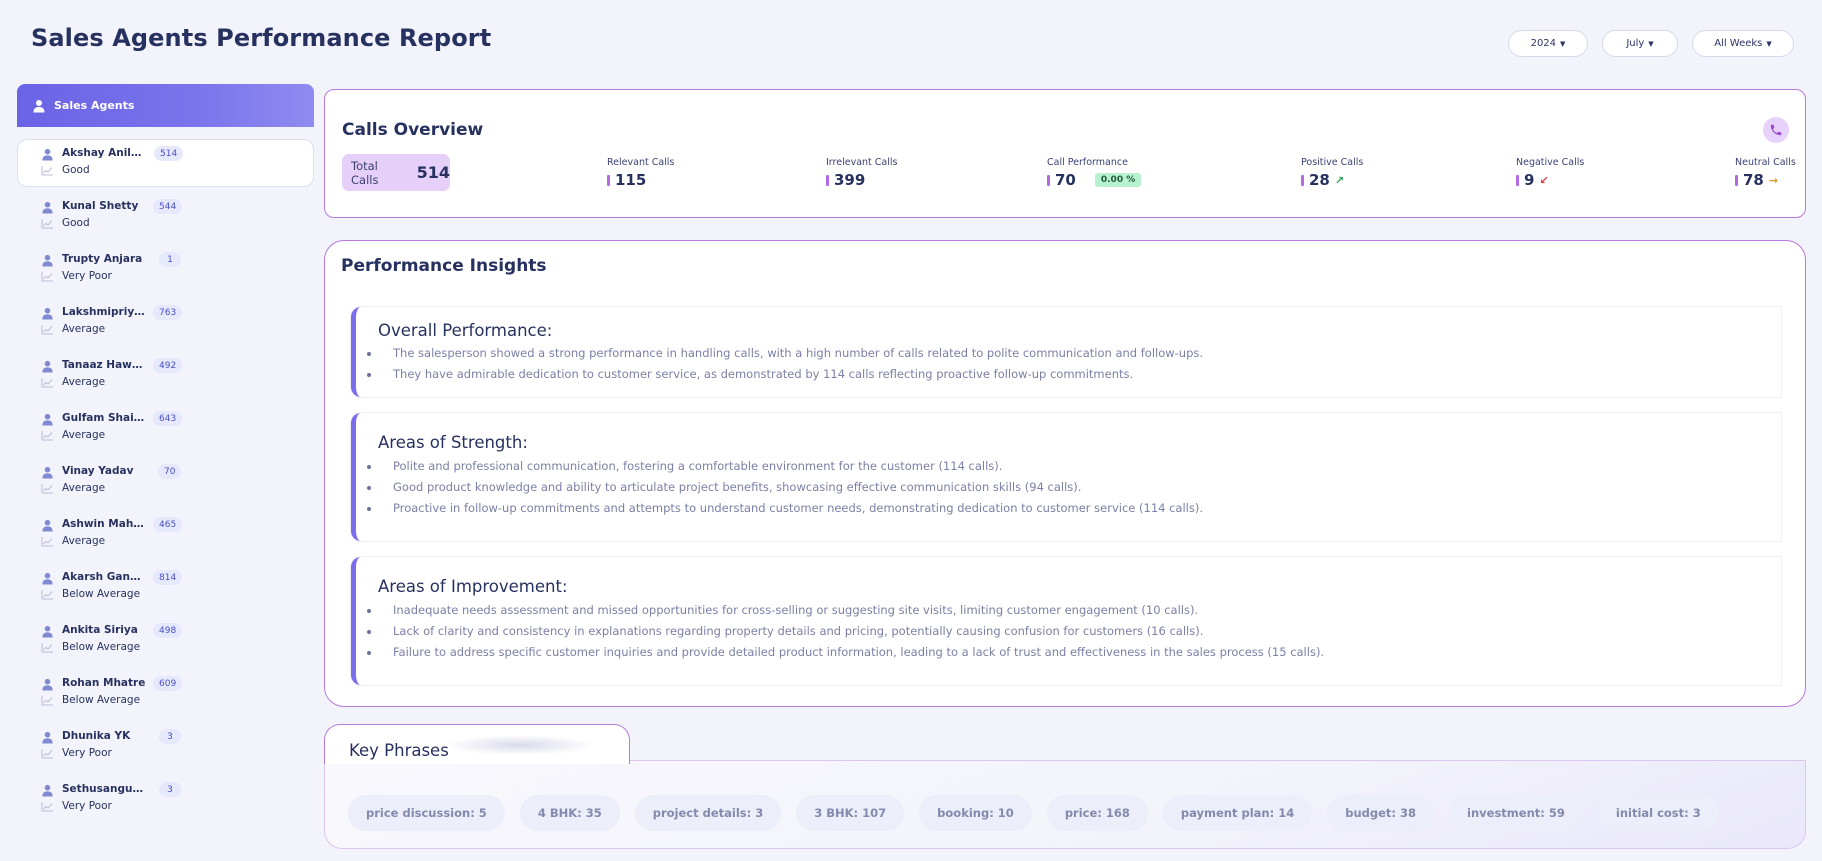 The height and width of the screenshot is (861, 1822). What do you see at coordinates (1550, 162) in the screenshot?
I see `negative-calls-label: Negative Calls` at bounding box center [1550, 162].